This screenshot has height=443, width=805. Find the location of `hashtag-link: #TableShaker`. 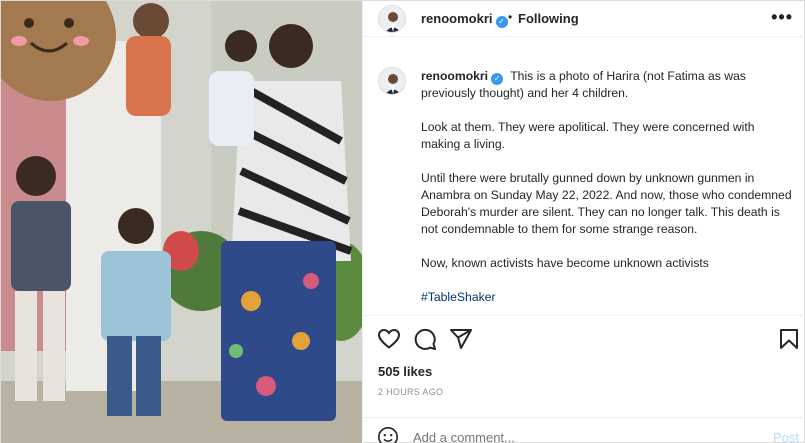

hashtag-link: #TableShaker is located at coordinates (458, 297).